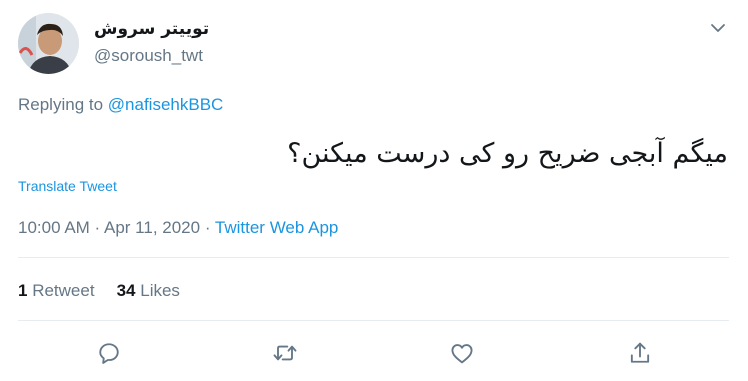 Image resolution: width=748 pixels, height=381 pixels. I want to click on likes-count: 34, so click(126, 290).